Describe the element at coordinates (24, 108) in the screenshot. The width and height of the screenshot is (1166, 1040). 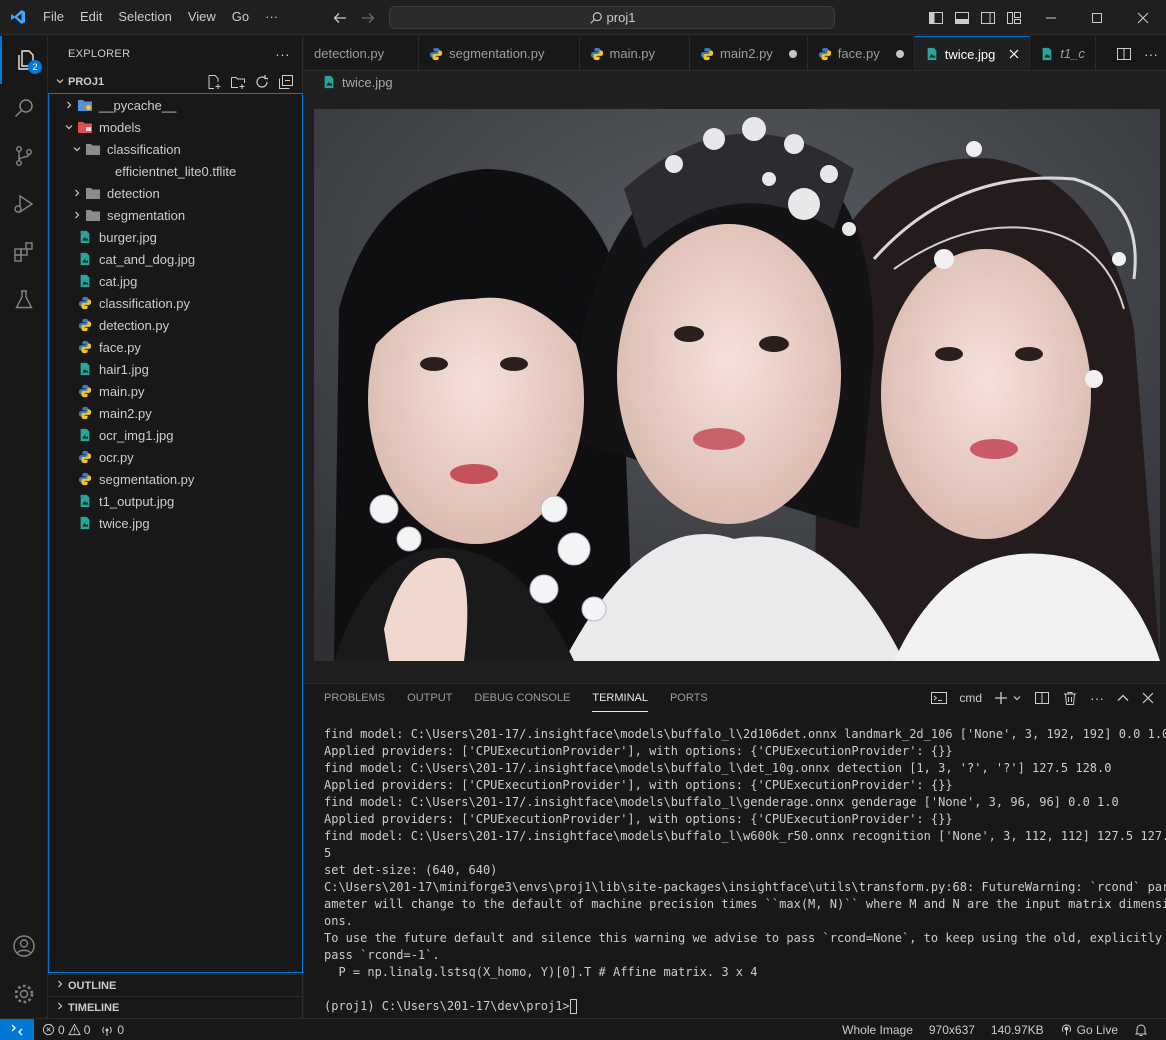
I see `search-activity` at that location.